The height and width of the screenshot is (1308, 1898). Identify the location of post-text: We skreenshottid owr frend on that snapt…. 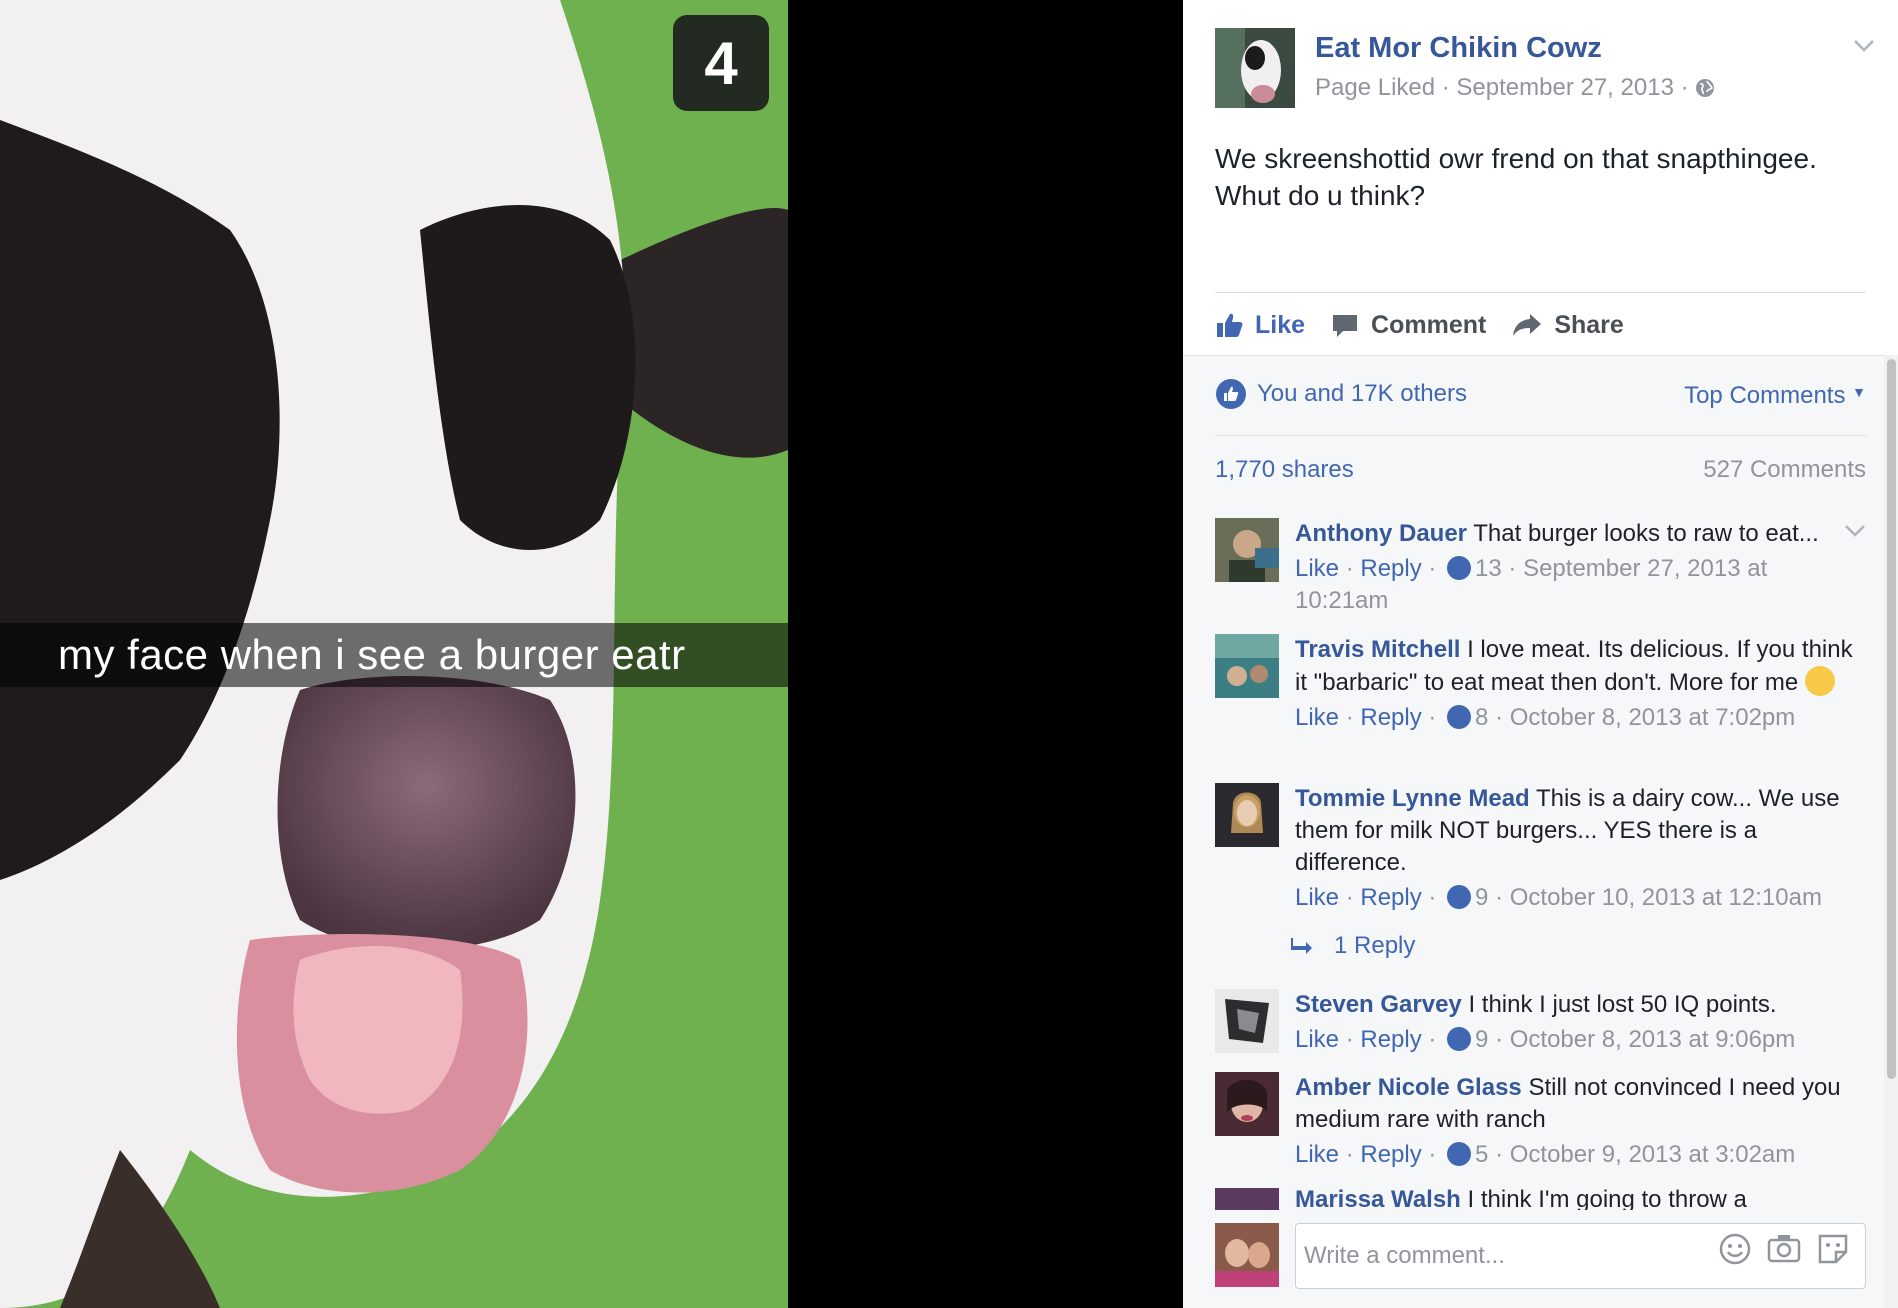
(1516, 177).